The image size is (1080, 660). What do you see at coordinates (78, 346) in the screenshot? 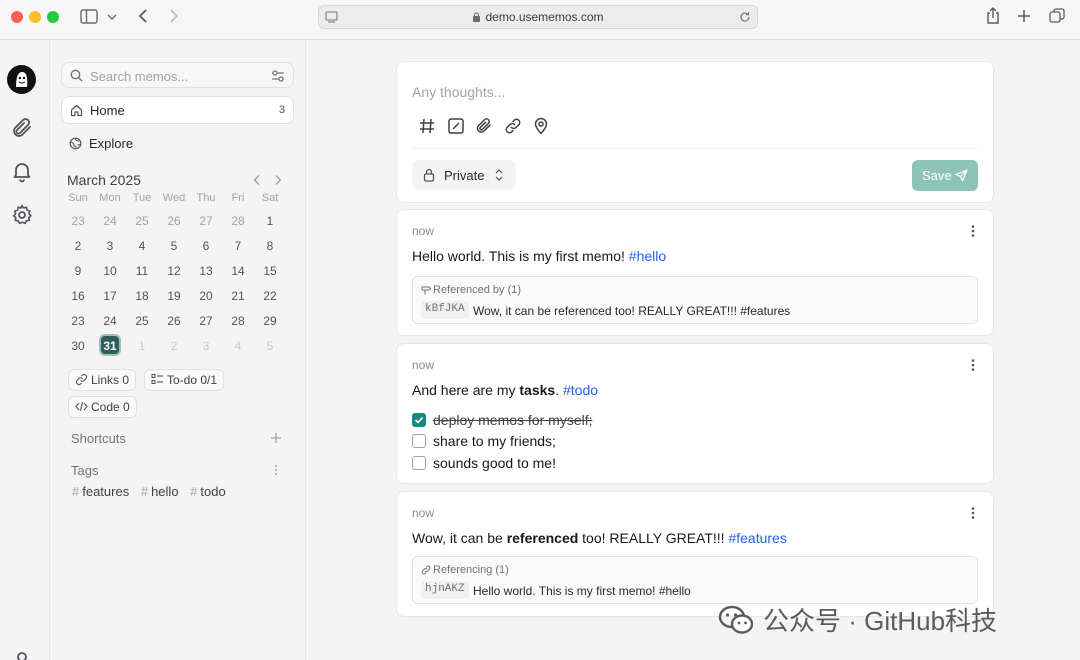
I see `calendar-day: 30` at bounding box center [78, 346].